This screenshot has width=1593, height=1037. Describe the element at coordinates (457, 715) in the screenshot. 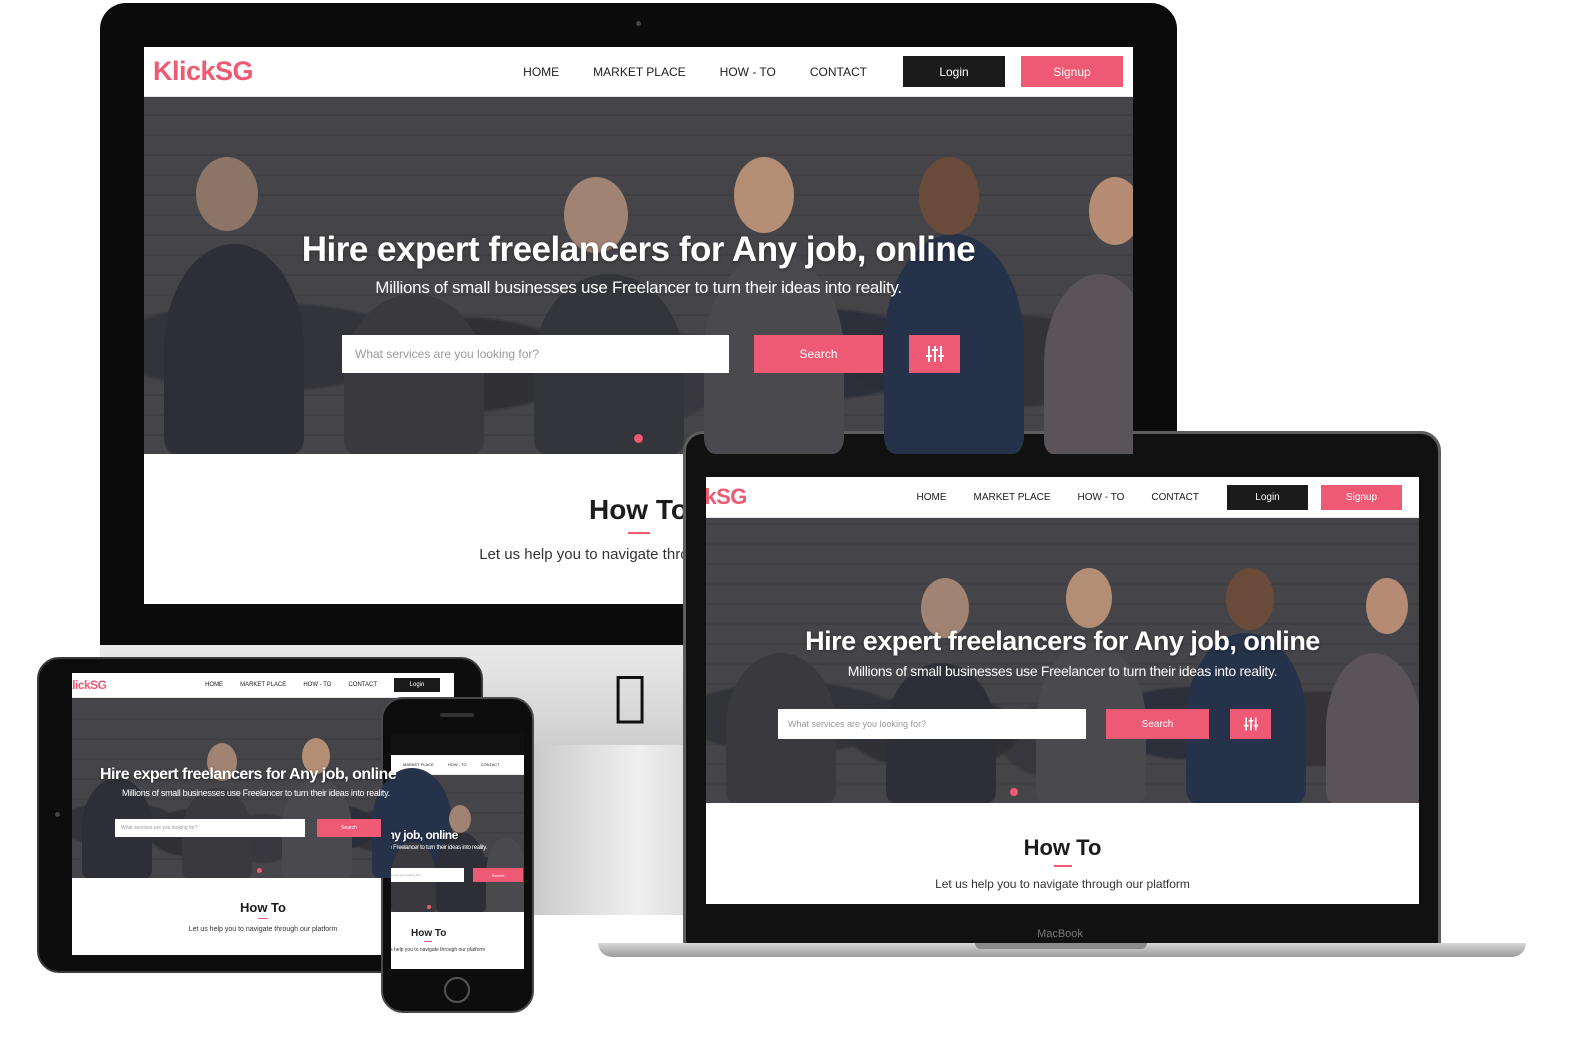

I see `iphone-speaker` at that location.